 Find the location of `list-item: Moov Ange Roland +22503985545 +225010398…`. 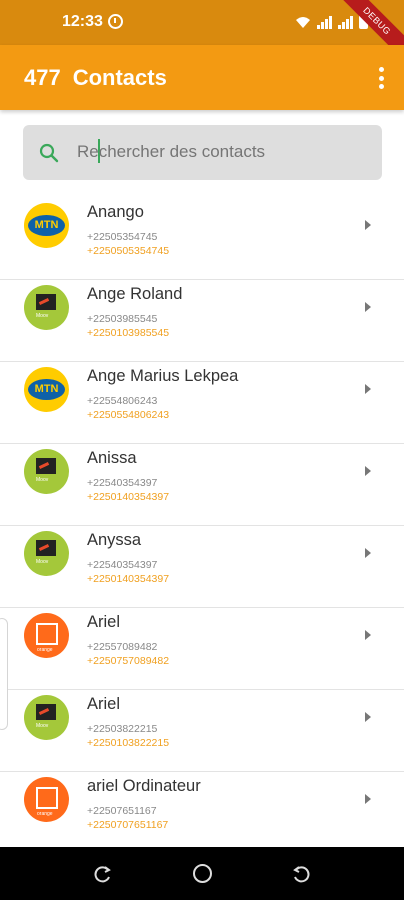

list-item: Moov Ange Roland +22503985545 +225010398… is located at coordinates (202, 321).